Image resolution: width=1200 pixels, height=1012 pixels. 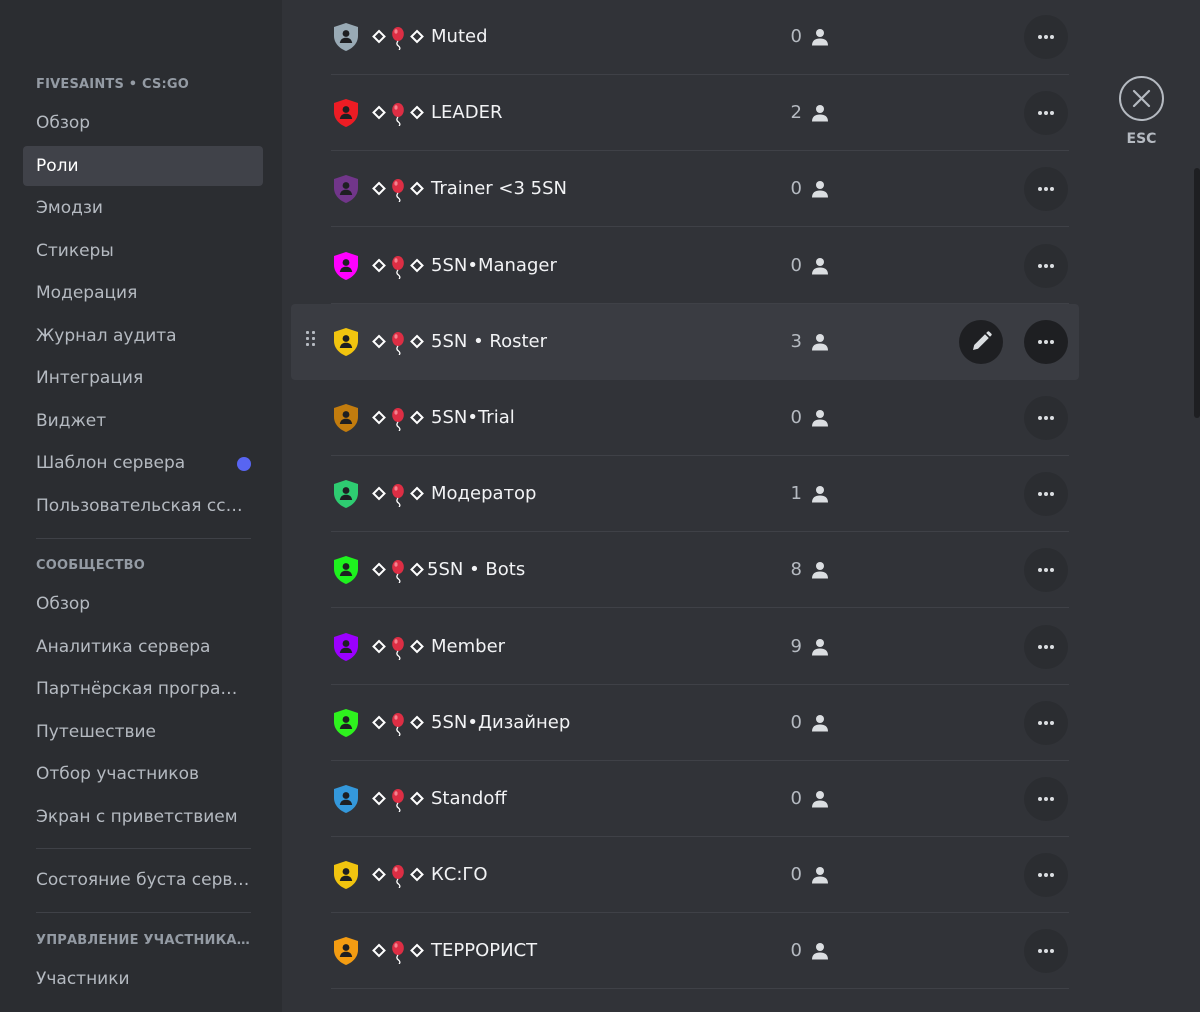 I want to click on pencil-icon, so click(x=982, y=340).